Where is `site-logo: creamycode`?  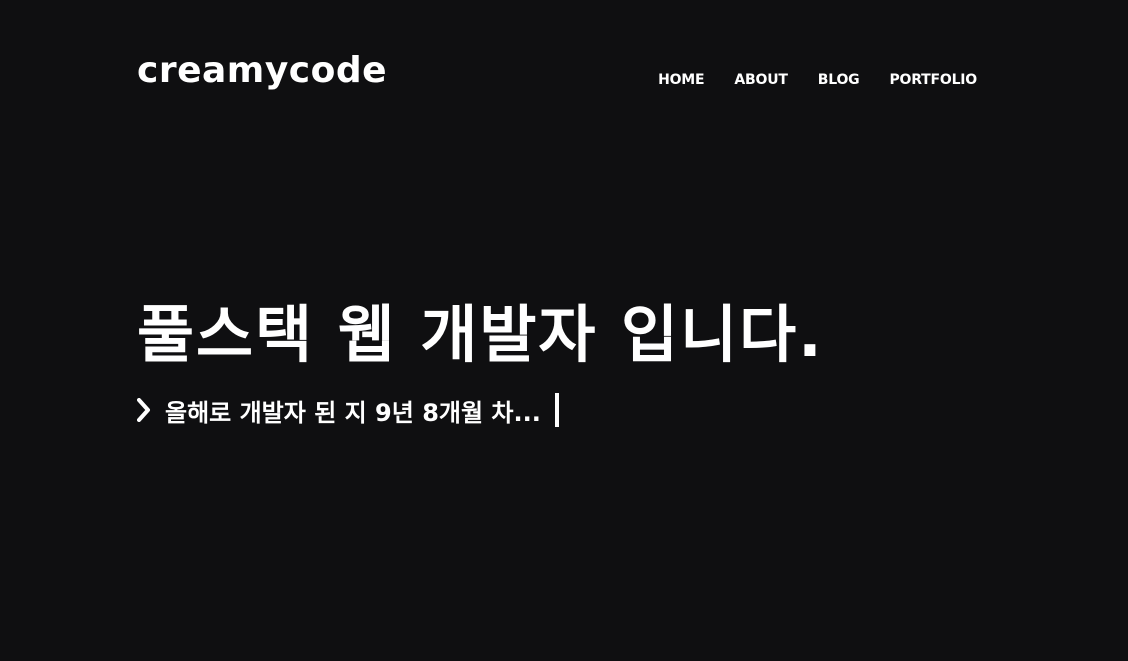 site-logo: creamycode is located at coordinates (262, 70).